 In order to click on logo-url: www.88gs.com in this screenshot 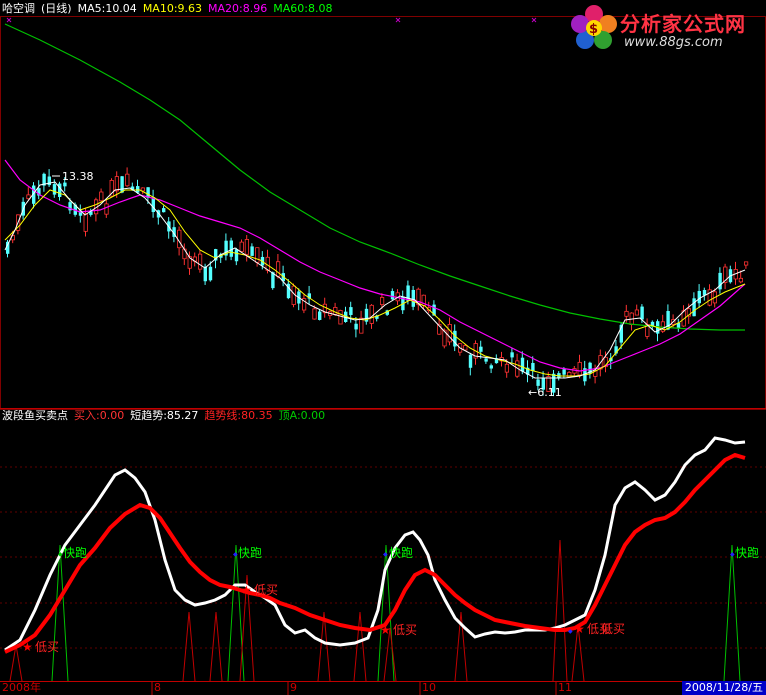, I will do `click(673, 42)`.